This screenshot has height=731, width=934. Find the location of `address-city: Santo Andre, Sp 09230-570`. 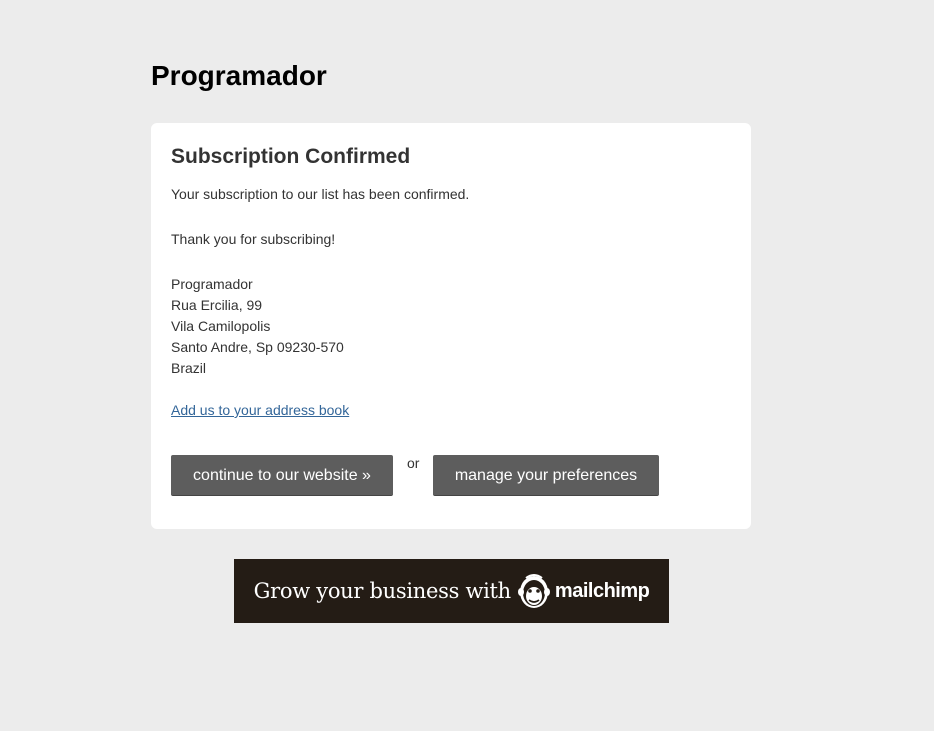

address-city: Santo Andre, Sp 09230-570 is located at coordinates (257, 347).